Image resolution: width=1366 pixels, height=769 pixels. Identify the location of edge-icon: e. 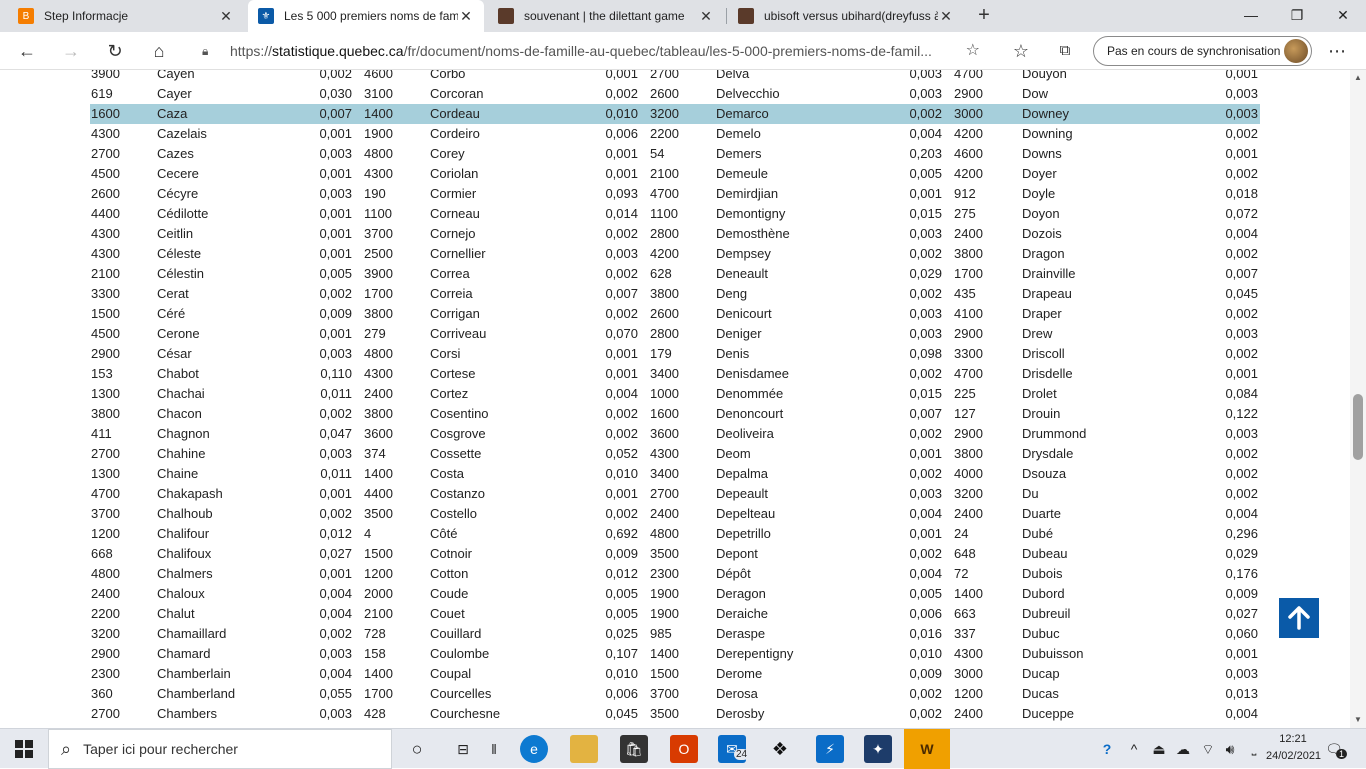
(534, 749).